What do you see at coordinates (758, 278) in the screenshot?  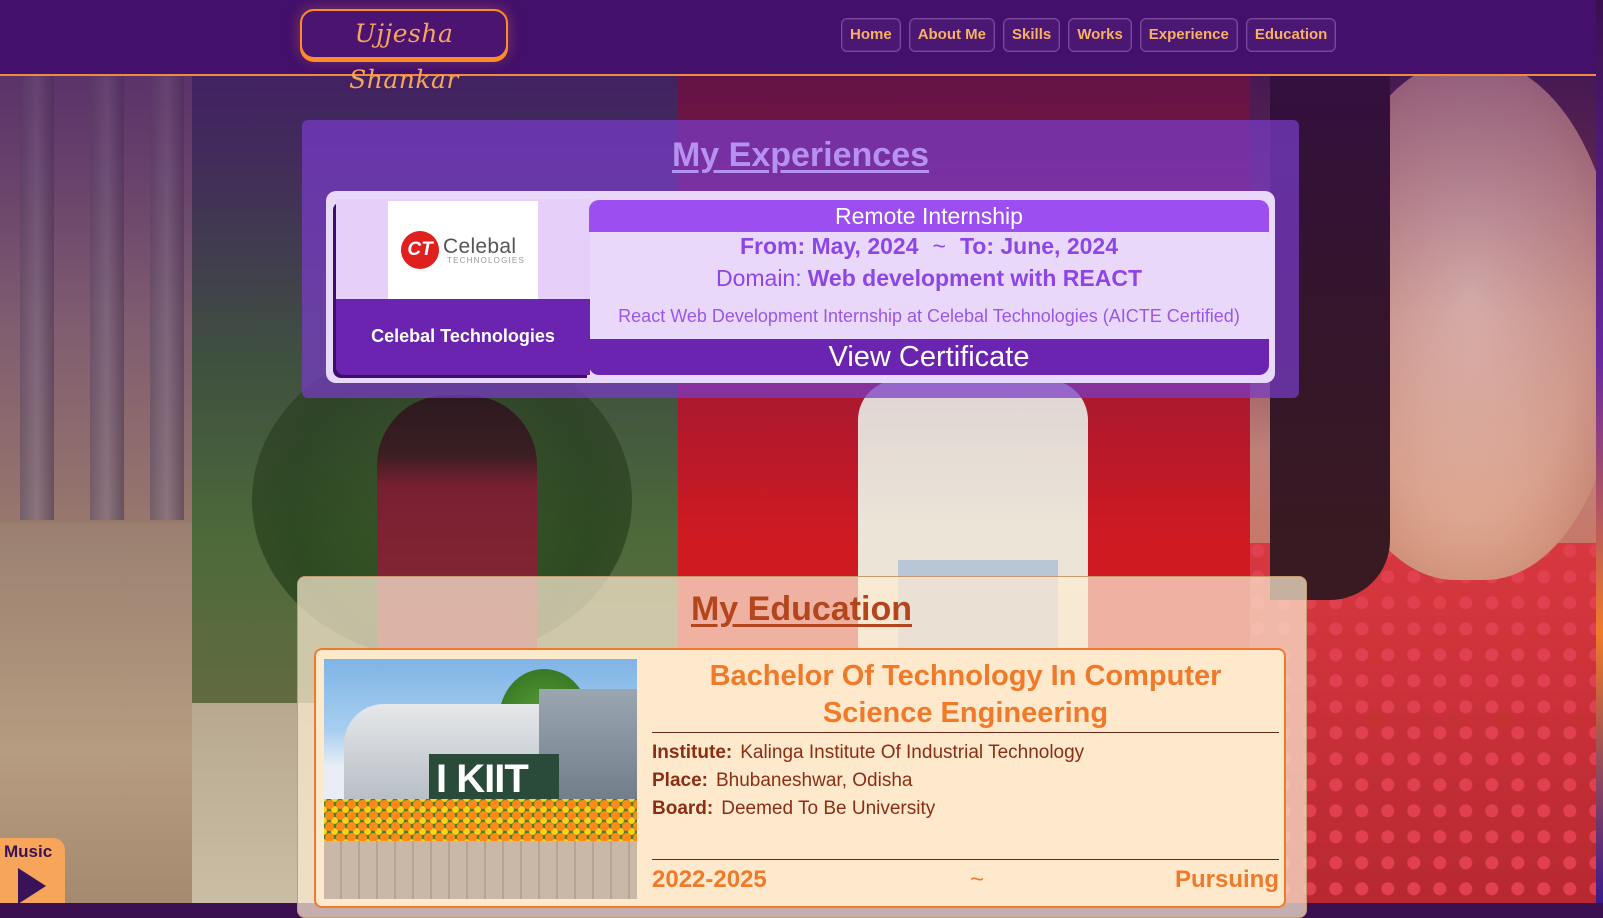 I see `domain-label: Domain:` at bounding box center [758, 278].